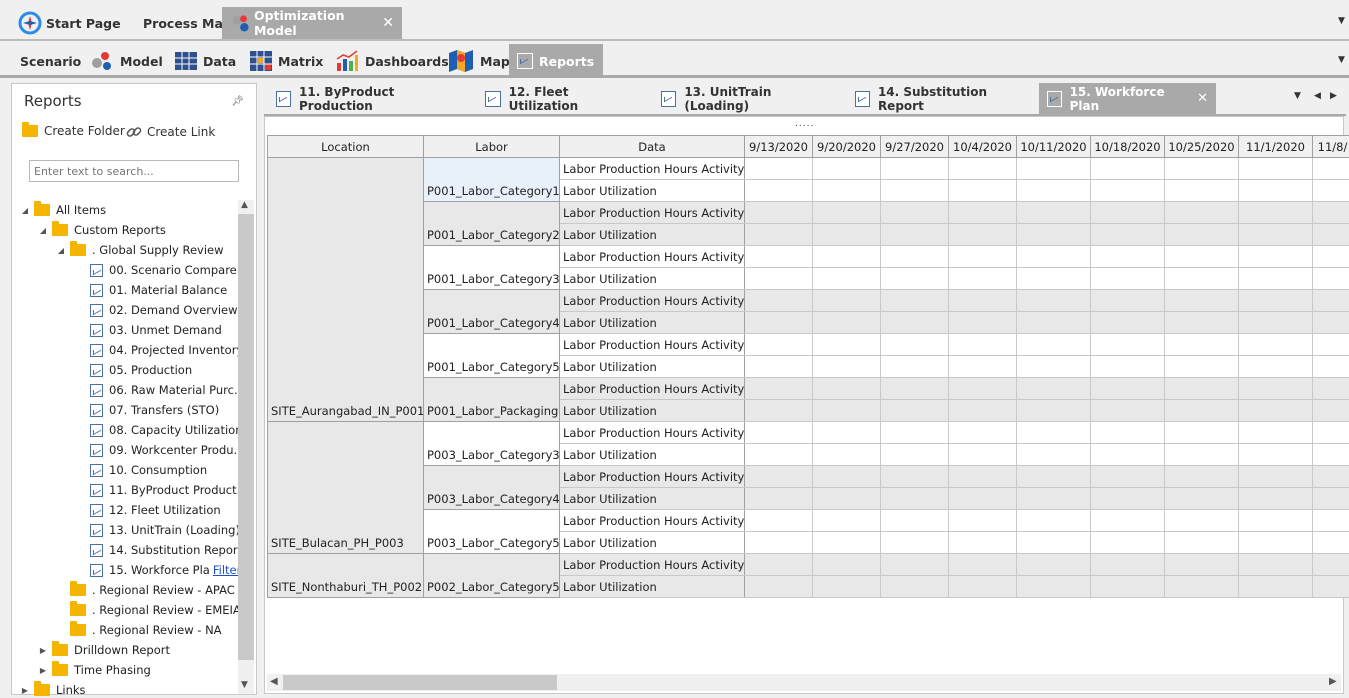  I want to click on tree-report-item: 12. Fleet Utilization, so click(155, 510).